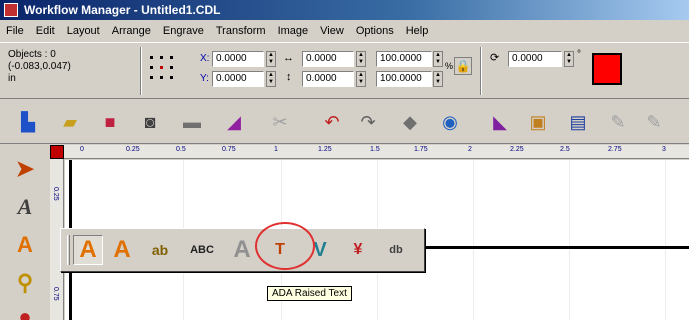  What do you see at coordinates (204, 78) in the screenshot?
I see `y-label: Y:` at bounding box center [204, 78].